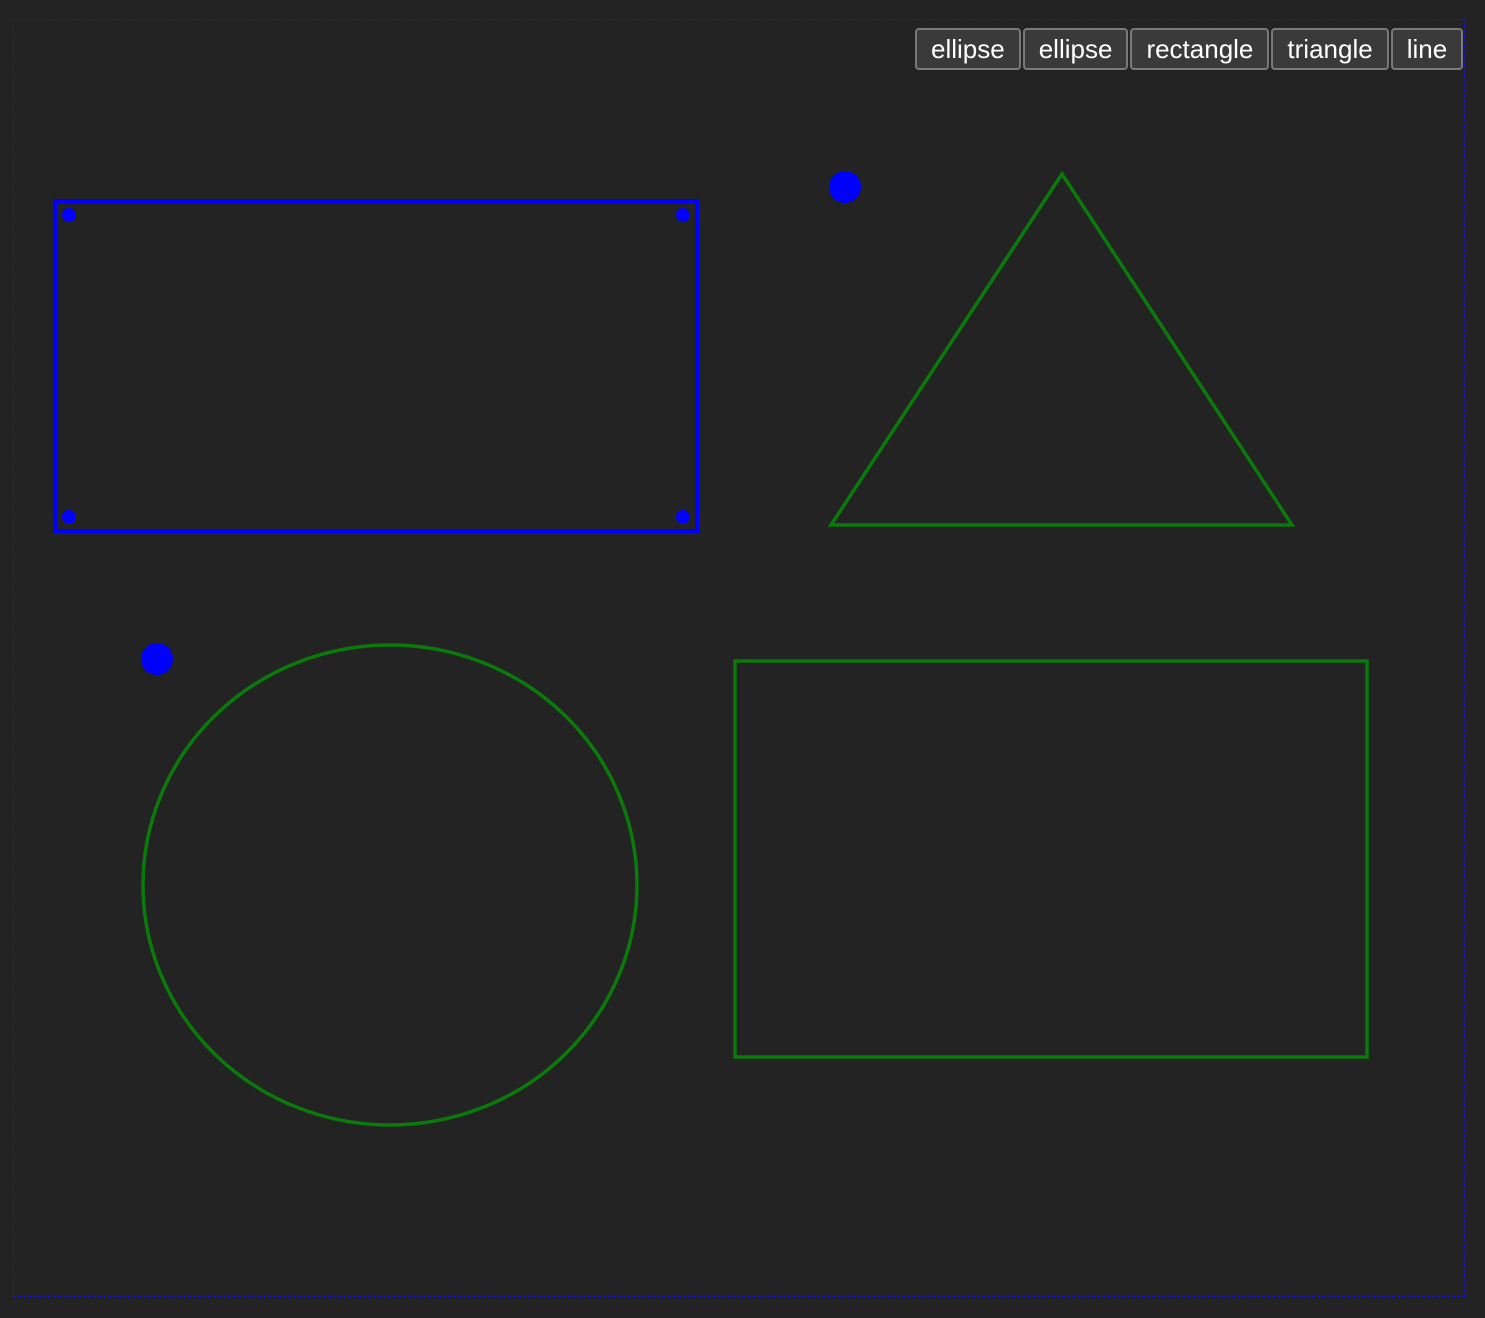 The width and height of the screenshot is (1485, 1318). What do you see at coordinates (69, 215) in the screenshot?
I see `resize-handle-top-left` at bounding box center [69, 215].